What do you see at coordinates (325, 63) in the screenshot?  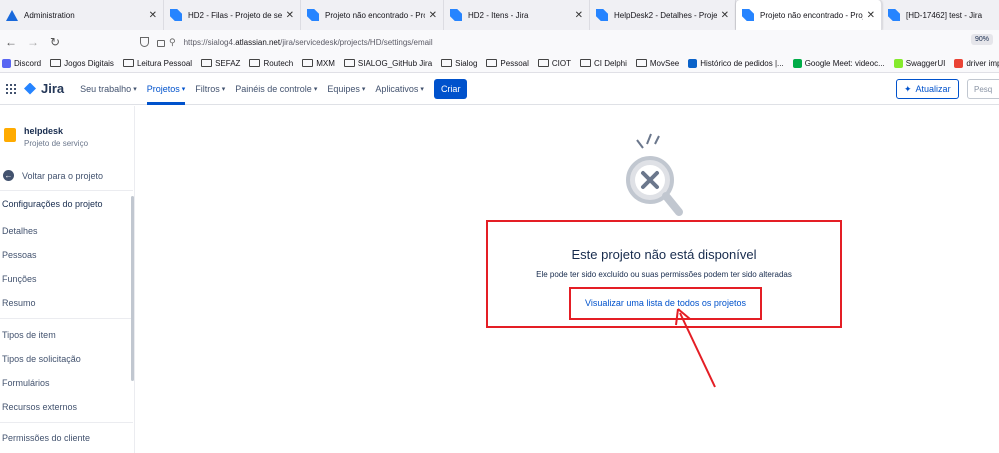 I see `bookmark-label: MXM` at bounding box center [325, 63].